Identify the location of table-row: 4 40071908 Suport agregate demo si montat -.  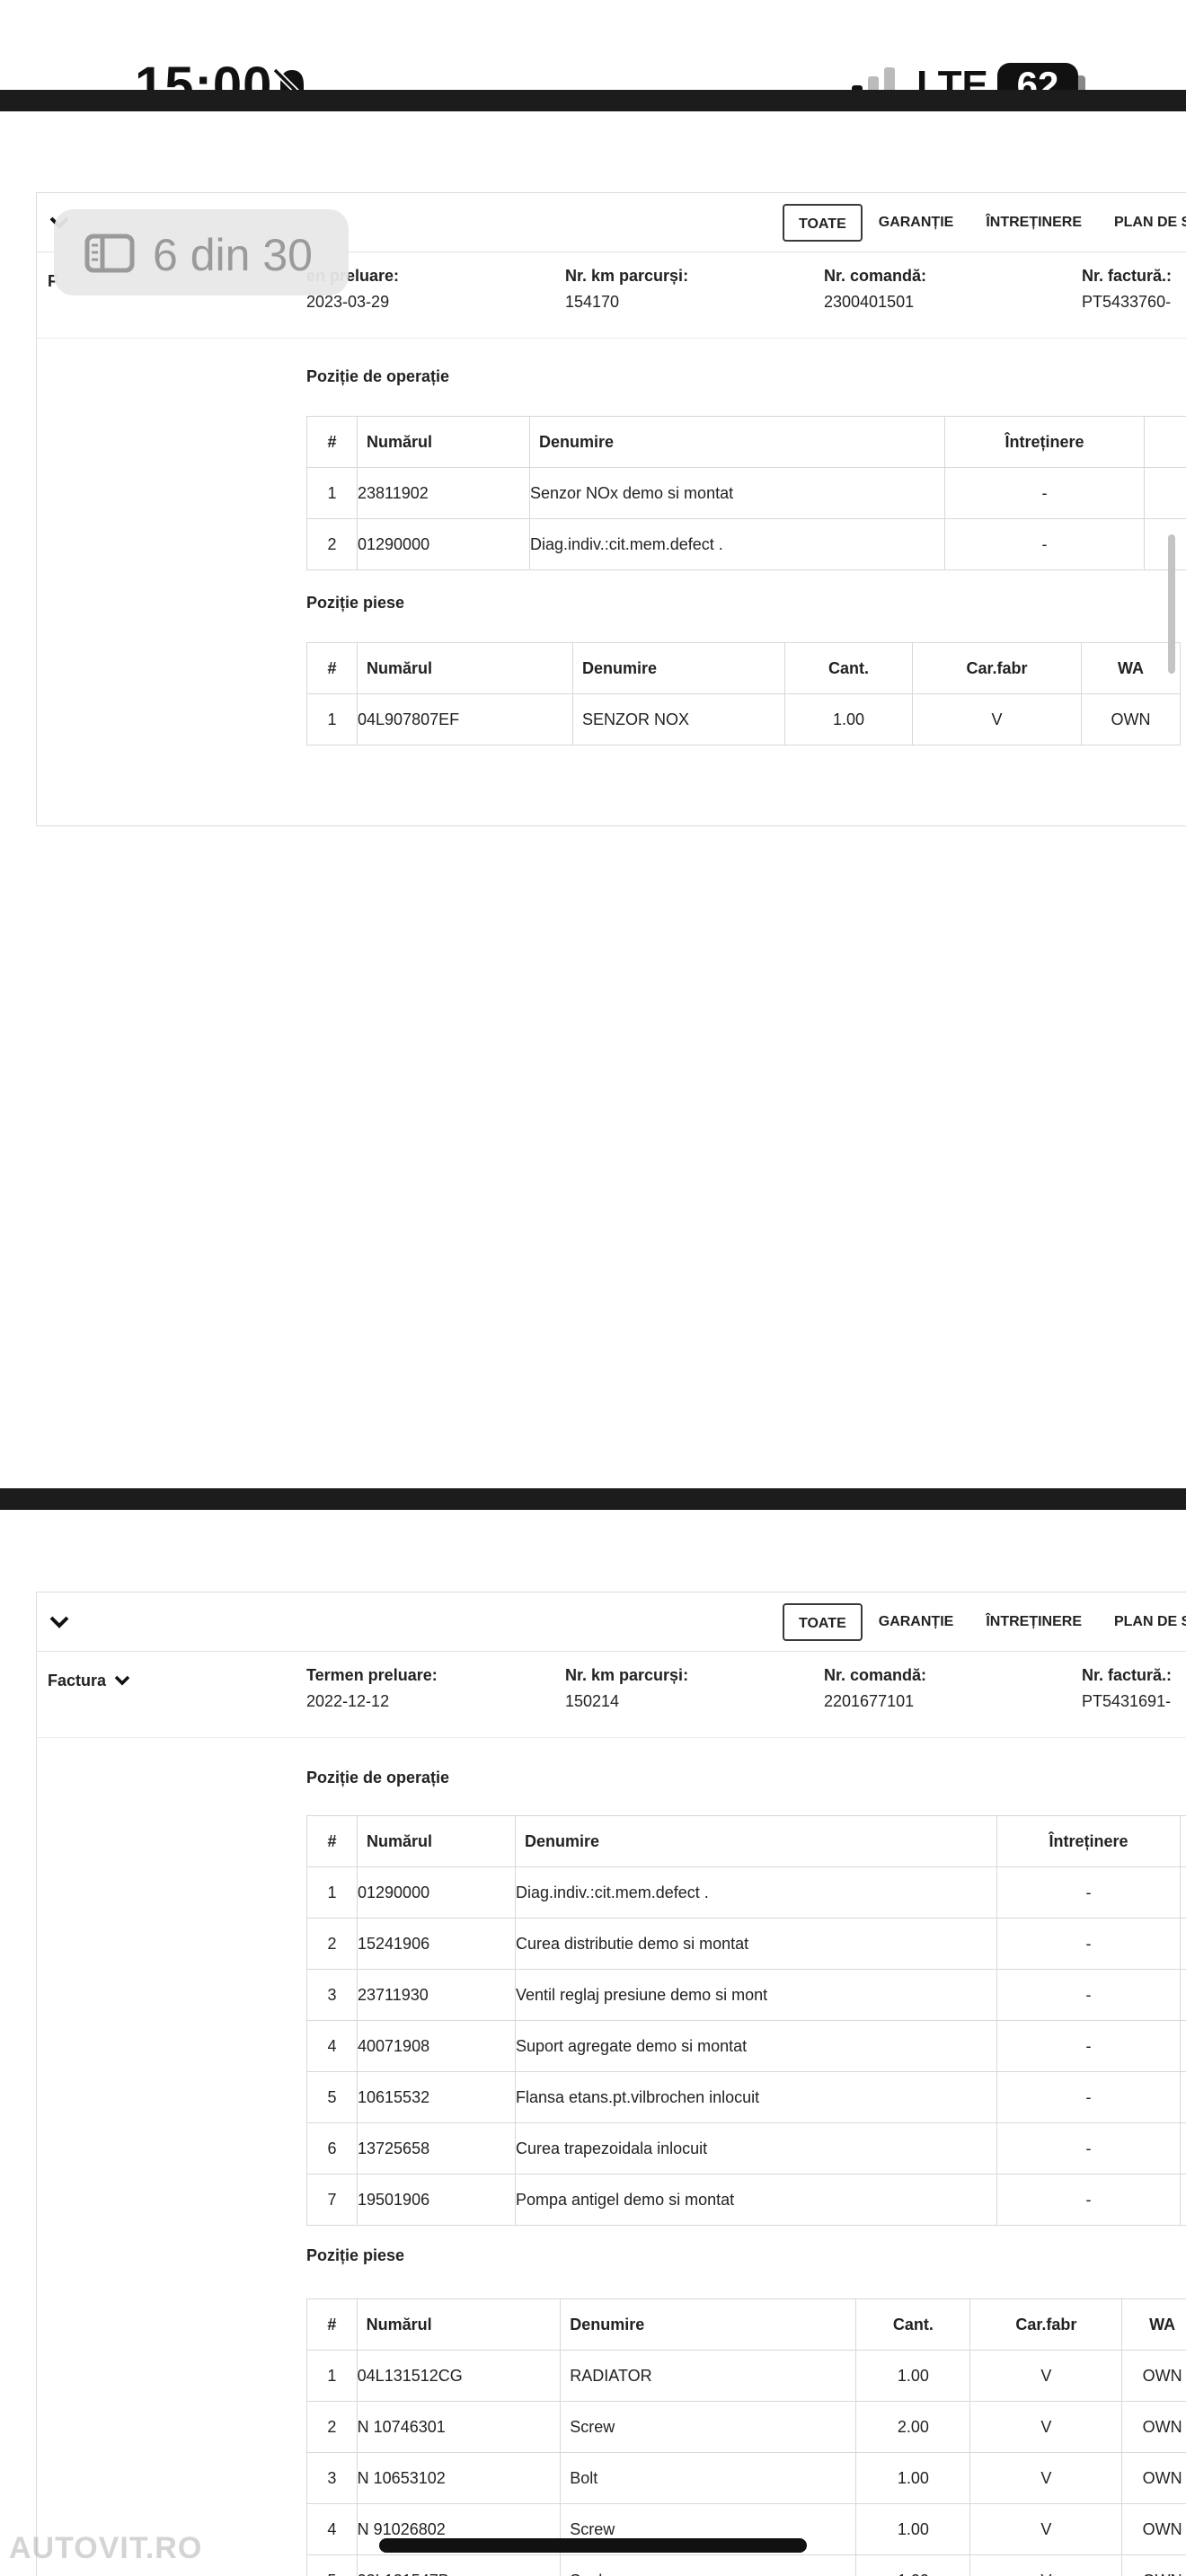
(746, 2046).